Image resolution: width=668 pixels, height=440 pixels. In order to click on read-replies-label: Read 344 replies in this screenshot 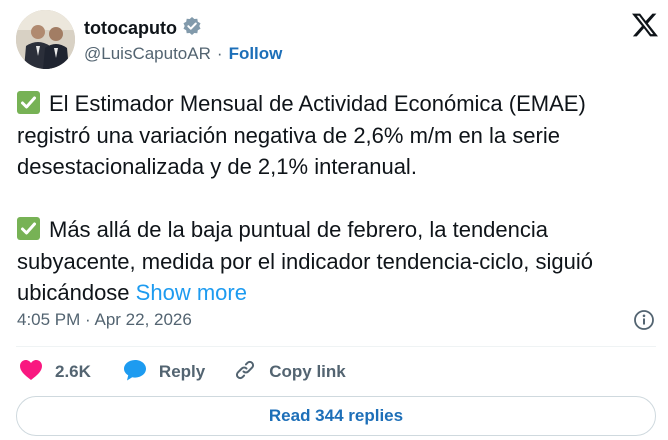, I will do `click(336, 415)`.